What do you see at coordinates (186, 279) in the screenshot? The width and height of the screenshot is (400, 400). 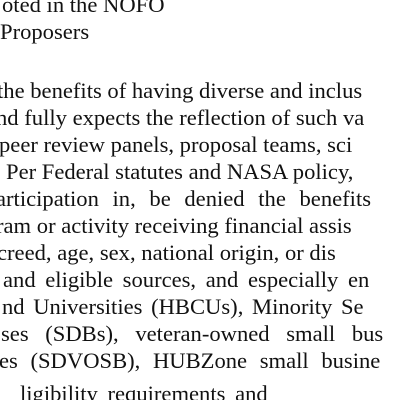 I see `text-line-11: and eligible sources, and especially en` at bounding box center [186, 279].